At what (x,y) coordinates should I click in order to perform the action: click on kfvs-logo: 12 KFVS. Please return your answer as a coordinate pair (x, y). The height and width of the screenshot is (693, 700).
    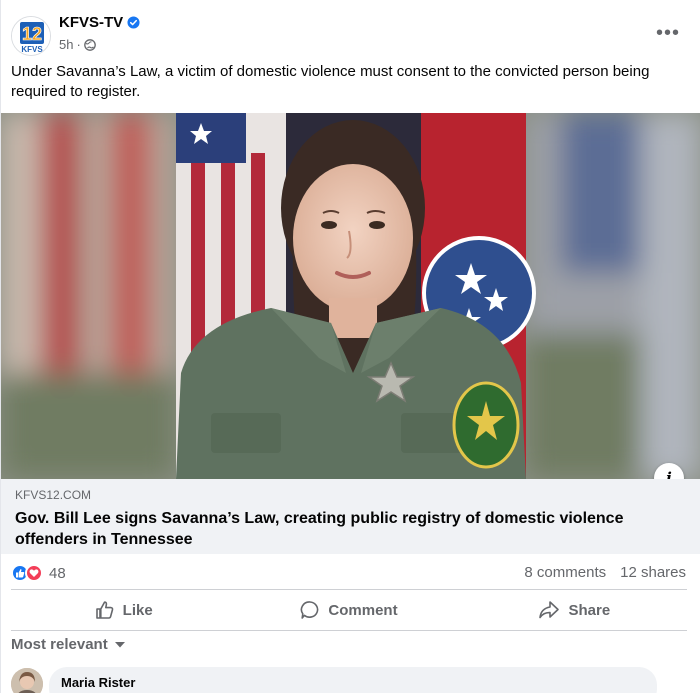
    Looking at the image, I should click on (31, 36).